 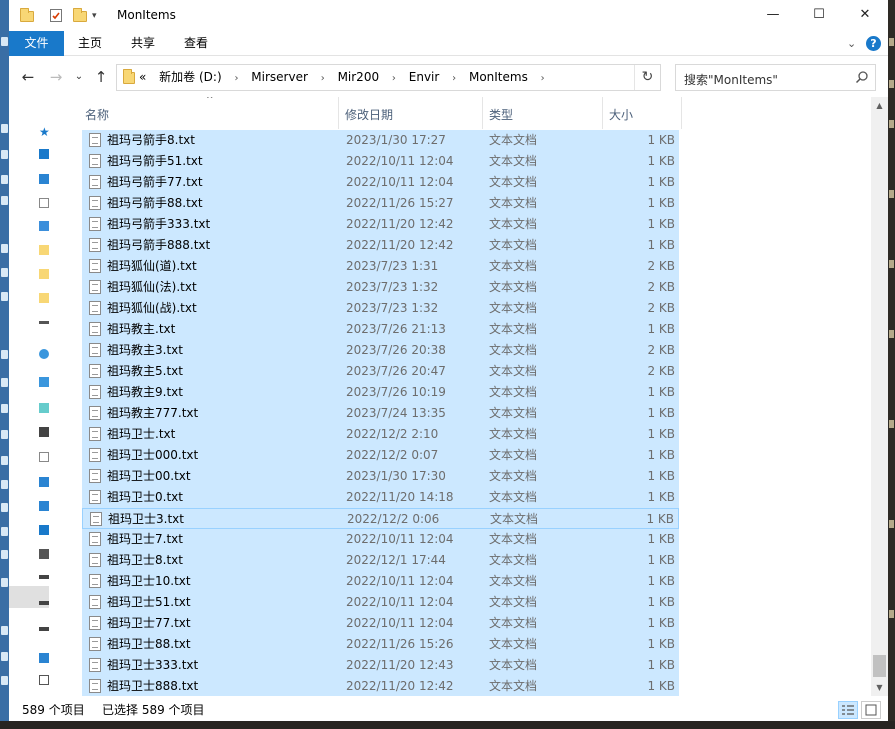 I want to click on file-row: 祖玛教主3.txt 2023/7/26 20:38 文本文档 2 KB, so click(x=380, y=350).